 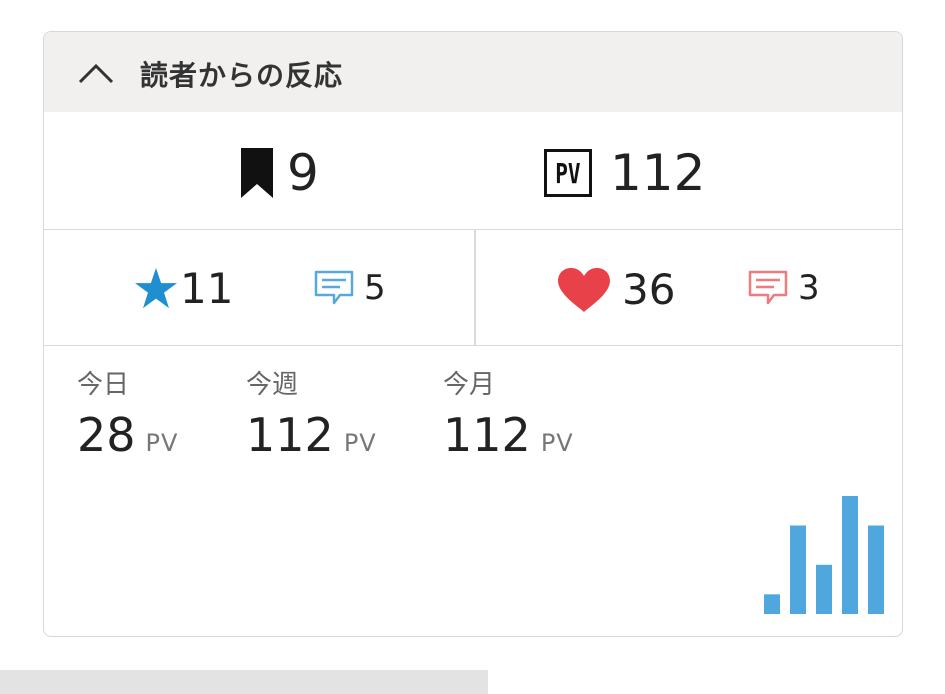 I want to click on bookmark-icon, so click(x=257, y=173).